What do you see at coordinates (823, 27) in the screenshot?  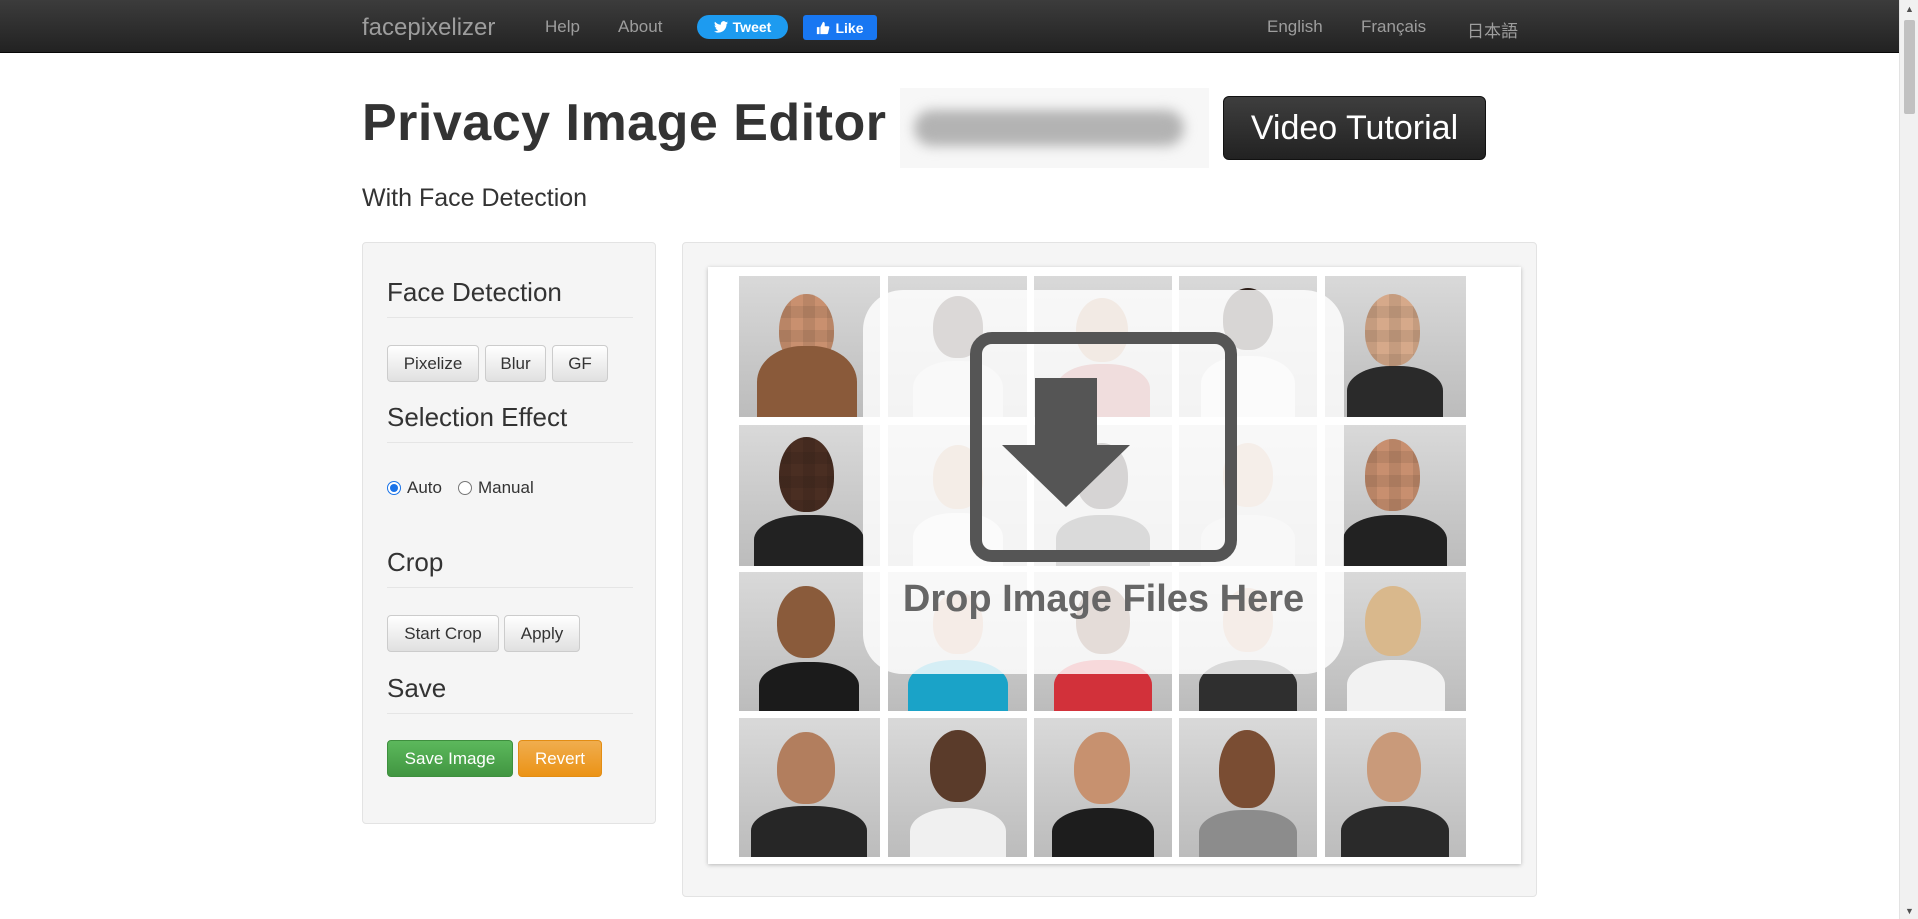 I see `thumbs-up-icon` at bounding box center [823, 27].